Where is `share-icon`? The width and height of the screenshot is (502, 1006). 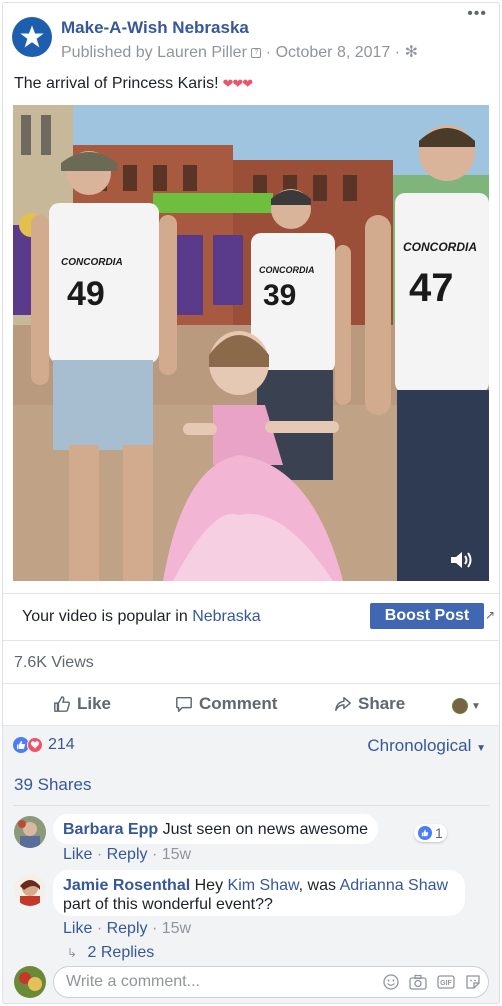 share-icon is located at coordinates (343, 704).